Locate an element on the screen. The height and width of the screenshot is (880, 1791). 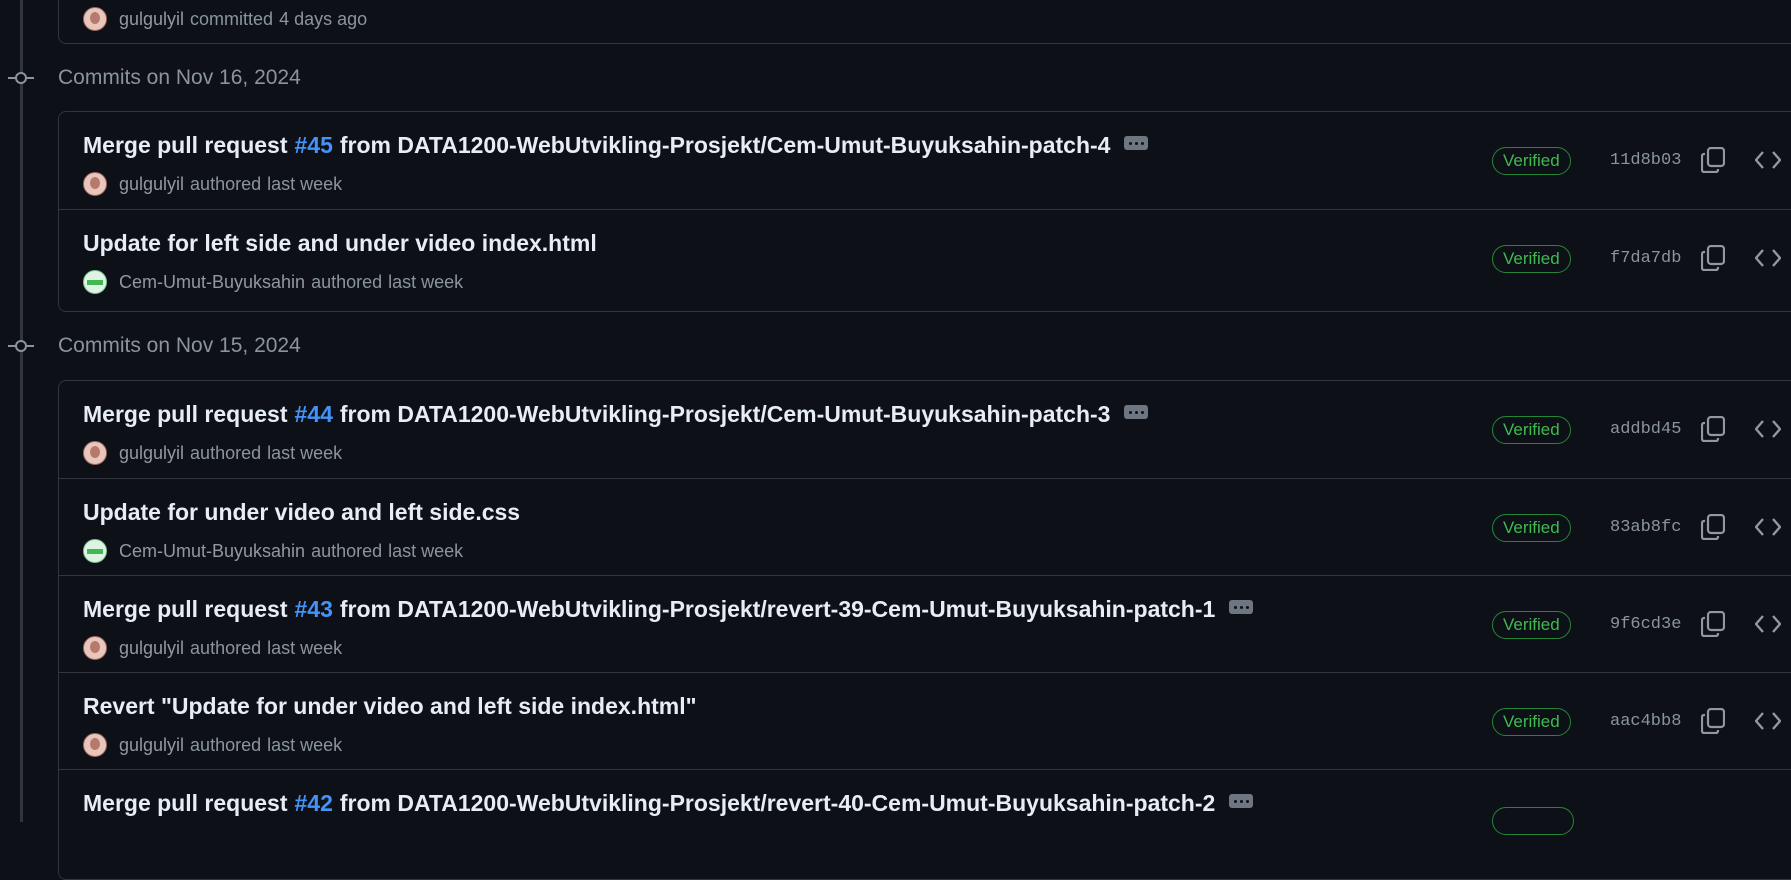
commit-list-previous: gulgulyil committed 4 days ago is located at coordinates (924, 22).